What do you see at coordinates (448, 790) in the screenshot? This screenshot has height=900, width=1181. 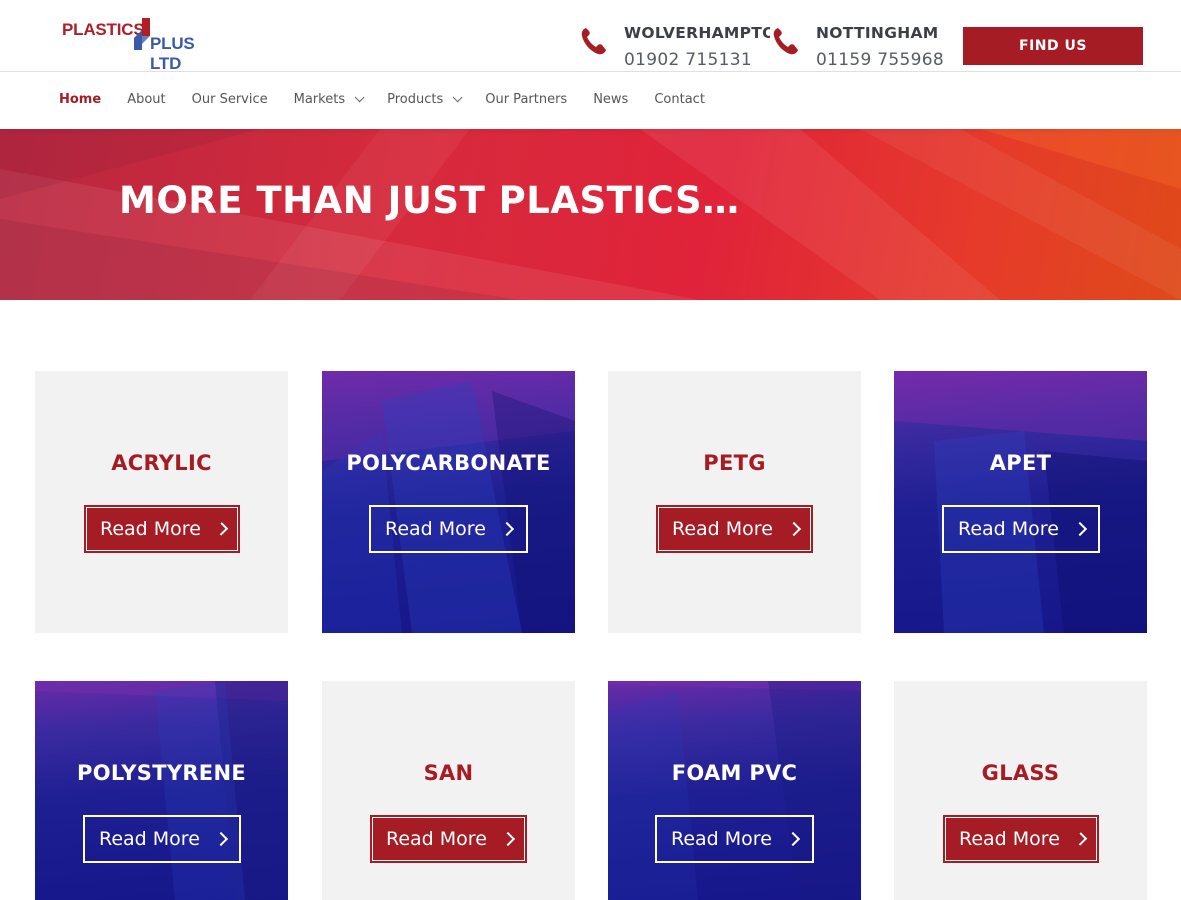 I see `product-card-san: SAN Read More` at bounding box center [448, 790].